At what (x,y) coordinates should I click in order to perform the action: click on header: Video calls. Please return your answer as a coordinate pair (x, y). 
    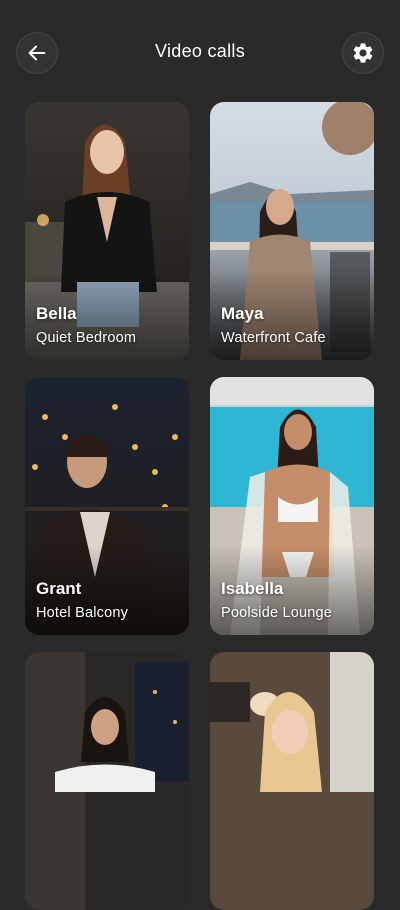
    Looking at the image, I should click on (200, 52).